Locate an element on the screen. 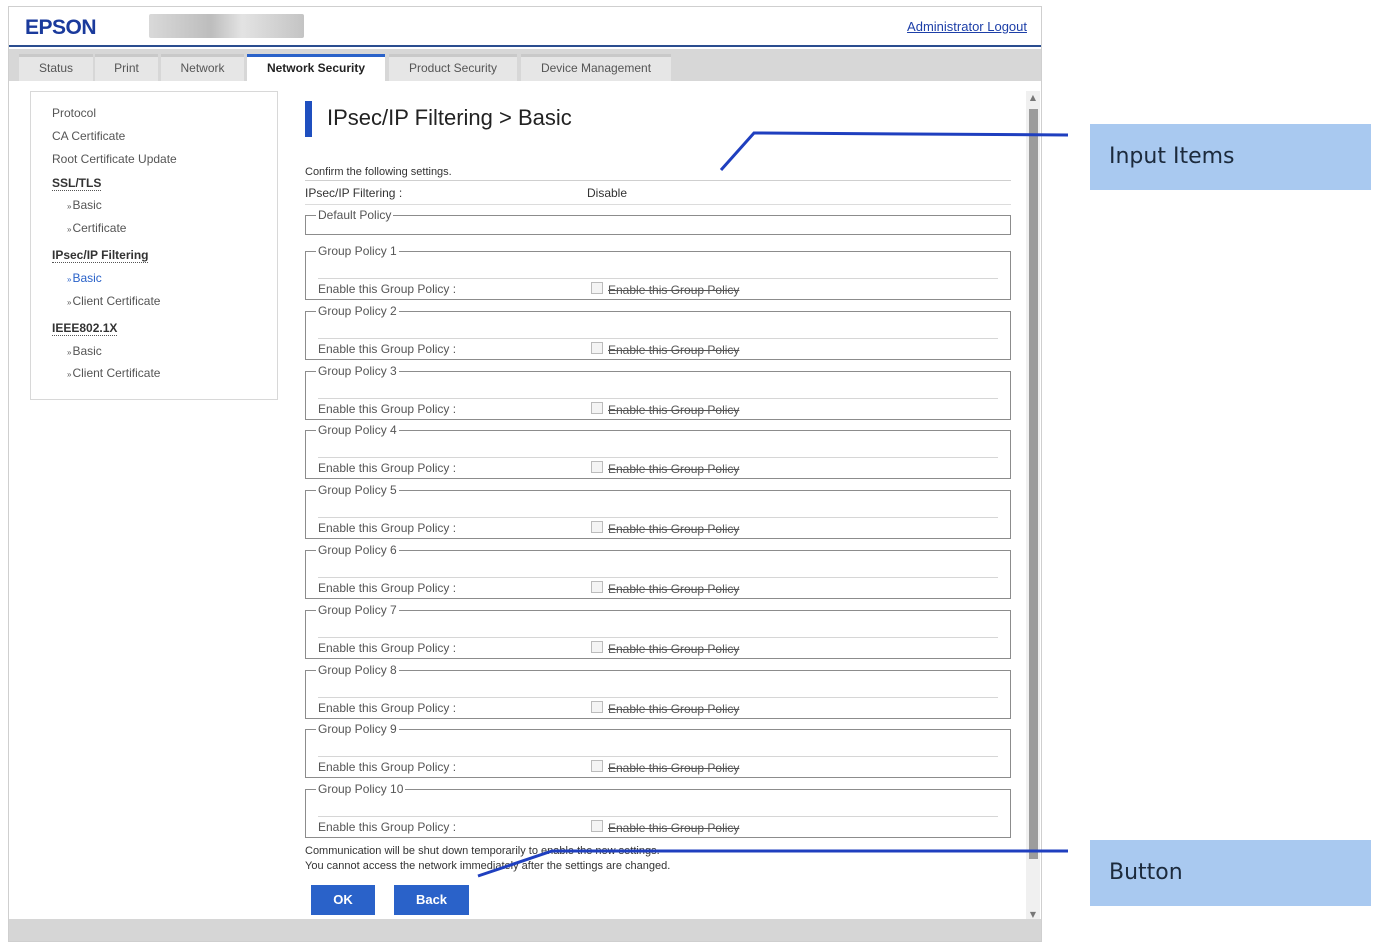 The image size is (1379, 942). sidebar-item-ieee-basic: »Basic is located at coordinates (84, 351).